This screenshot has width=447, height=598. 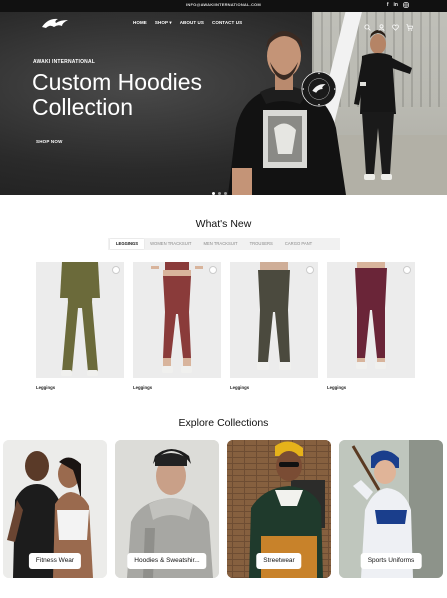 I want to click on tab-leggings: LEGGINGS, so click(x=127, y=244).